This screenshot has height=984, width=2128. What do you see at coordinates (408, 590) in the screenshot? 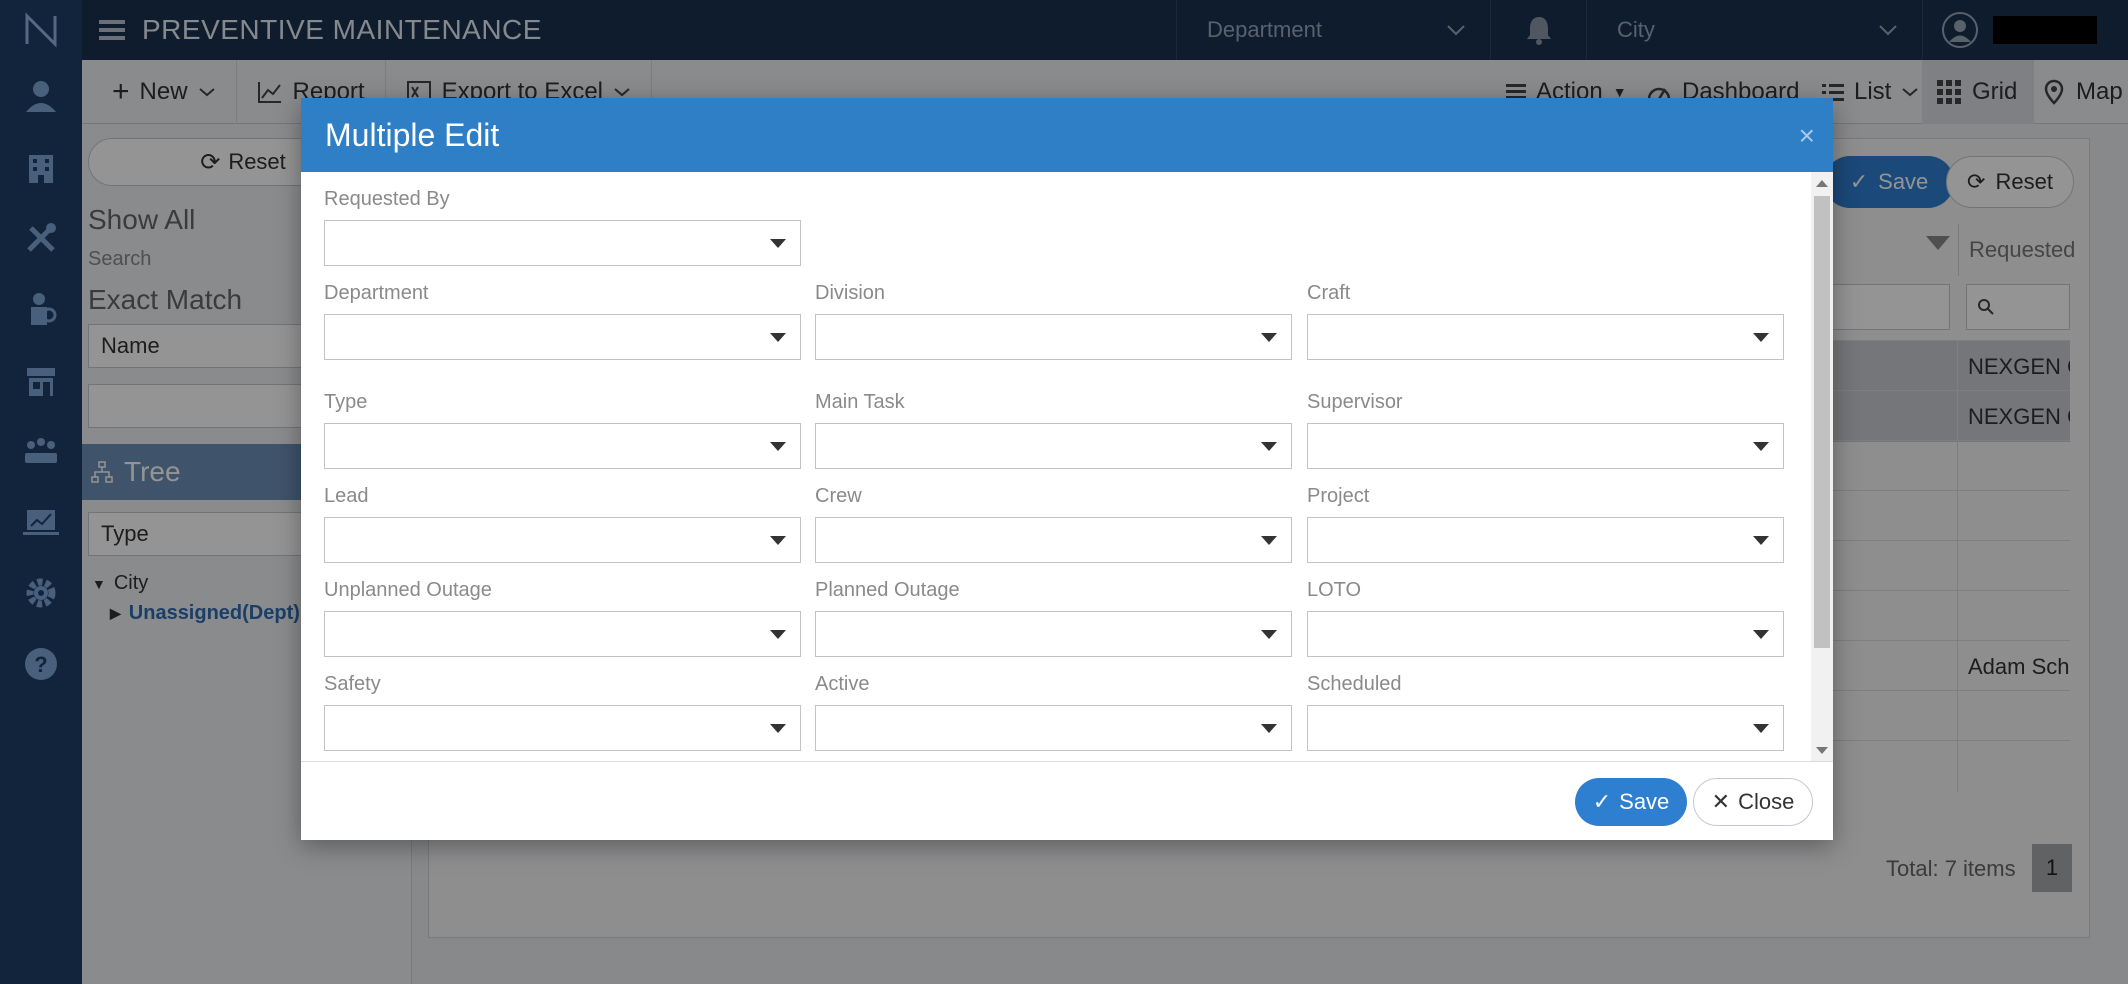
I see `unplanned-outage-label: Unplanned Outage` at bounding box center [408, 590].